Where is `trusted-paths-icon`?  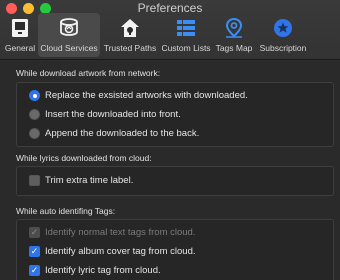
trusted-paths-icon is located at coordinates (130, 28).